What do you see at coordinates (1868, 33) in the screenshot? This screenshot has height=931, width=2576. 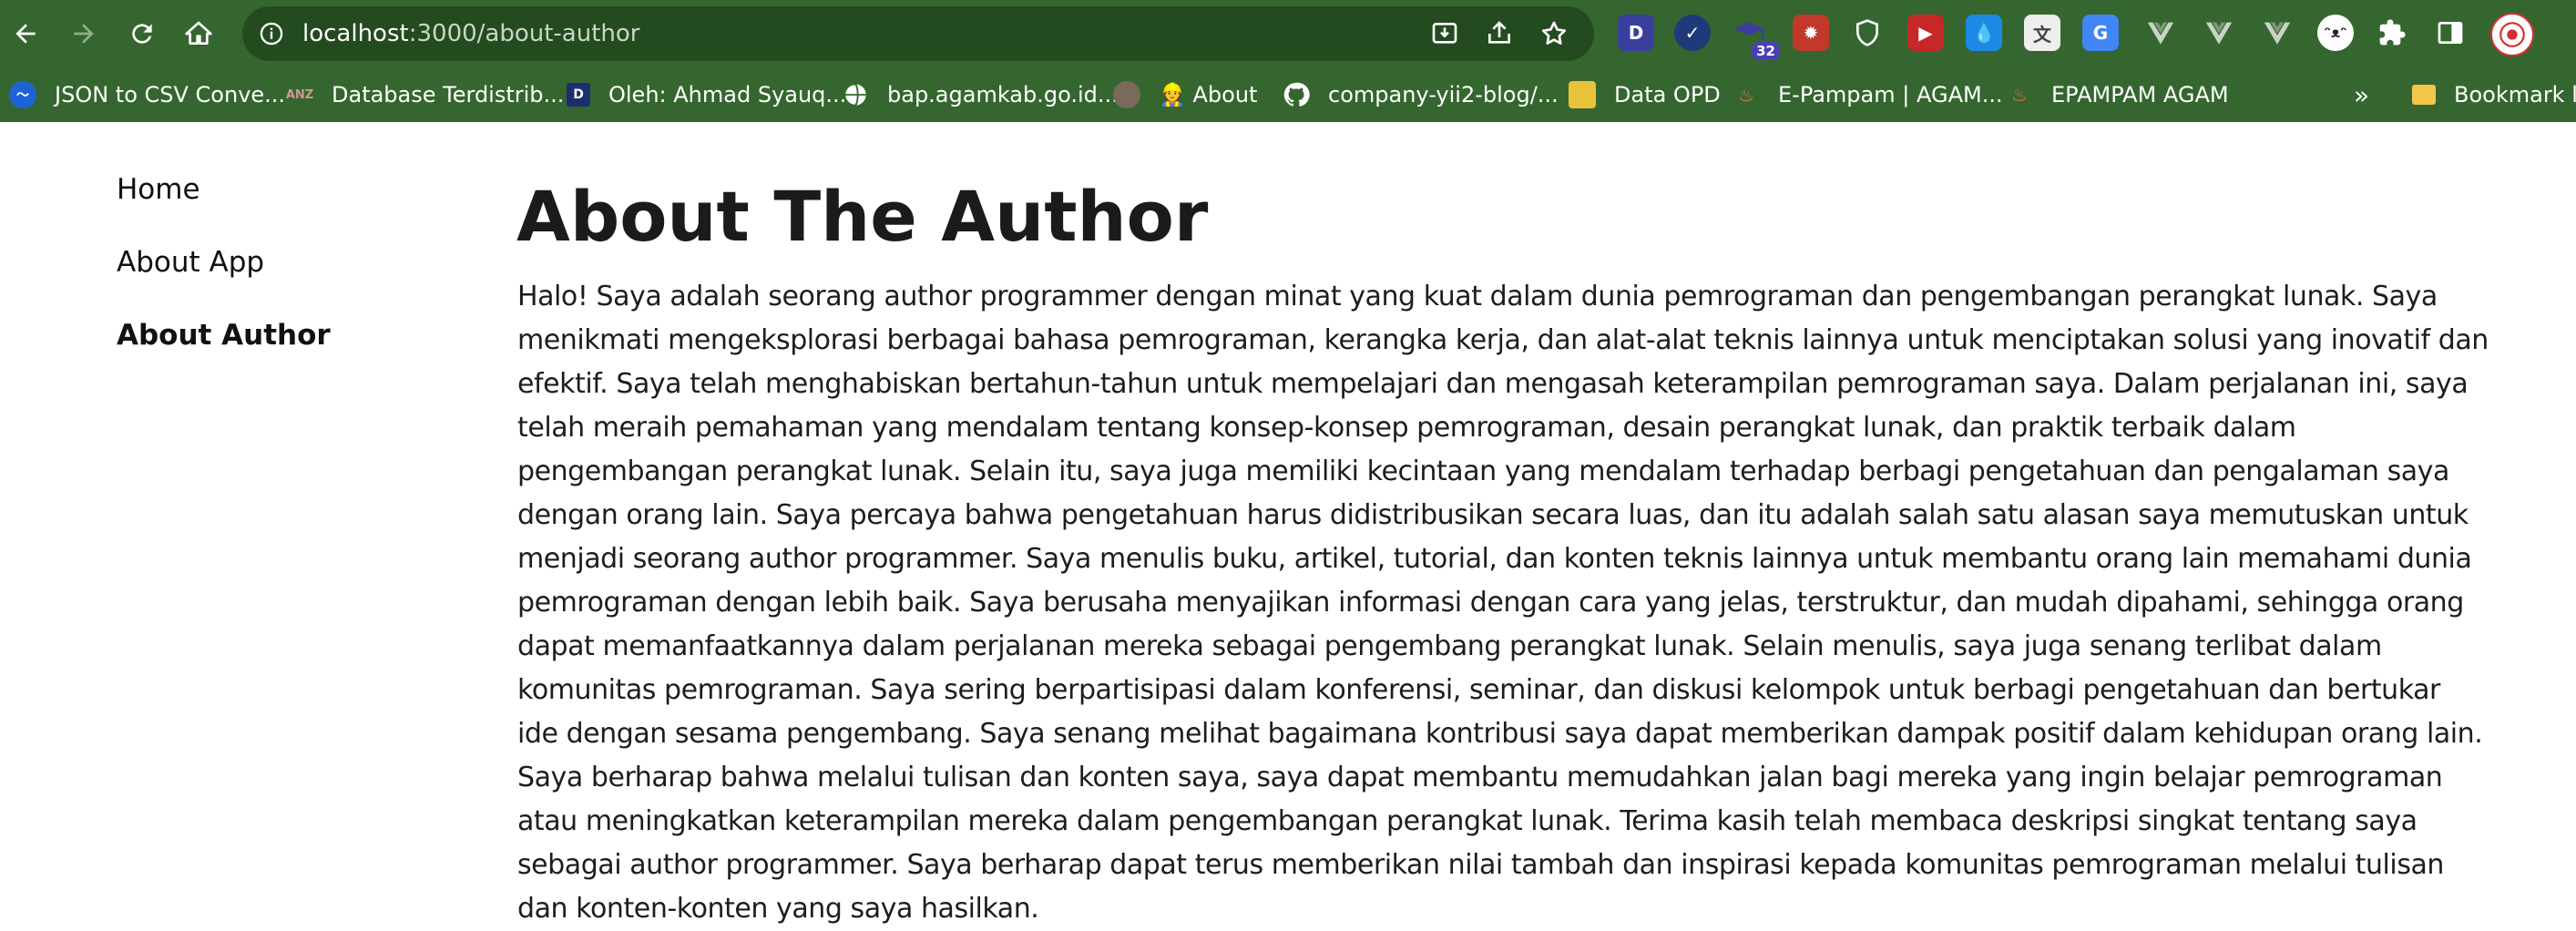 I see `extension-shield-icon` at bounding box center [1868, 33].